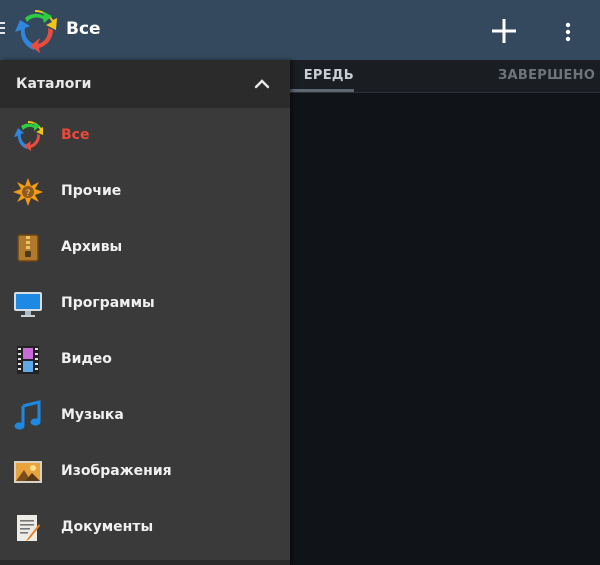 Image resolution: width=600 pixels, height=565 pixels. I want to click on category-archives: Архивы, so click(145, 248).